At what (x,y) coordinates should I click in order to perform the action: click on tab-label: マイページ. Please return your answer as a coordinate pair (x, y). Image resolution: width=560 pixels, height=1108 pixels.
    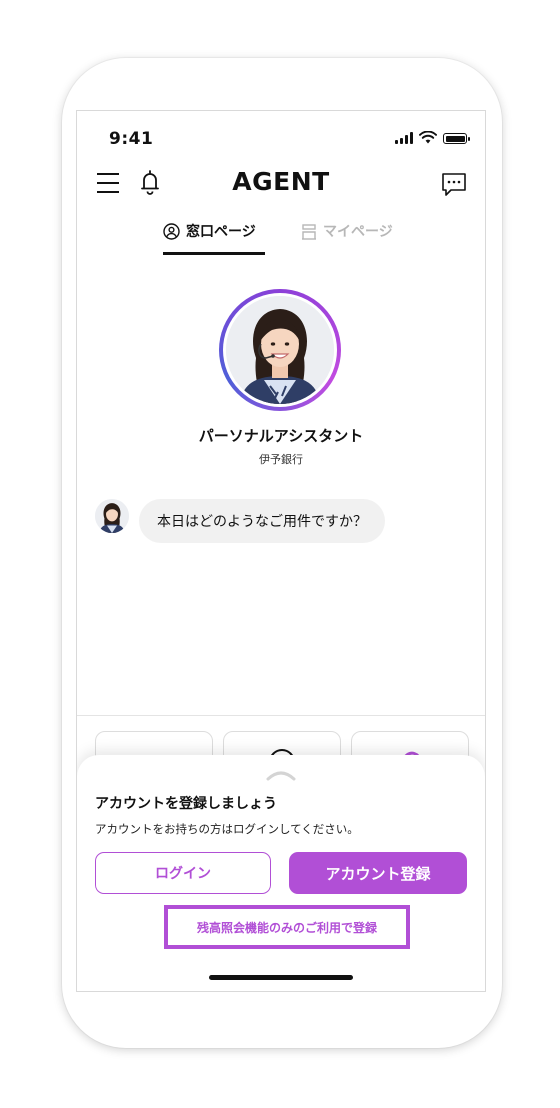
    Looking at the image, I should click on (358, 232).